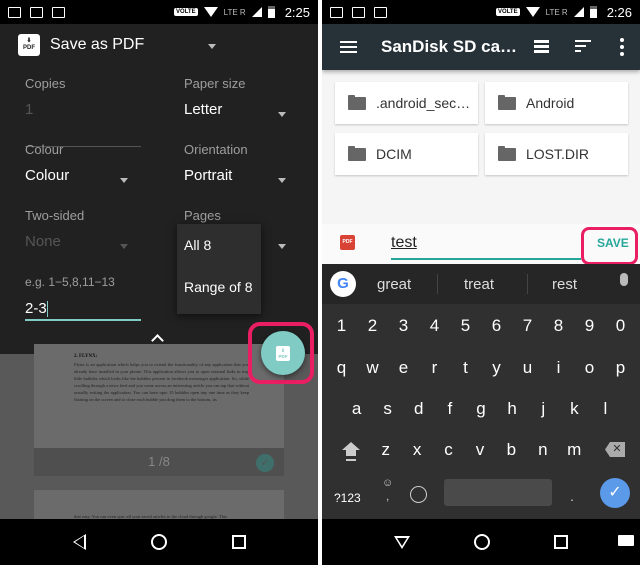  I want to click on colour-dropdown-icon, so click(124, 180).